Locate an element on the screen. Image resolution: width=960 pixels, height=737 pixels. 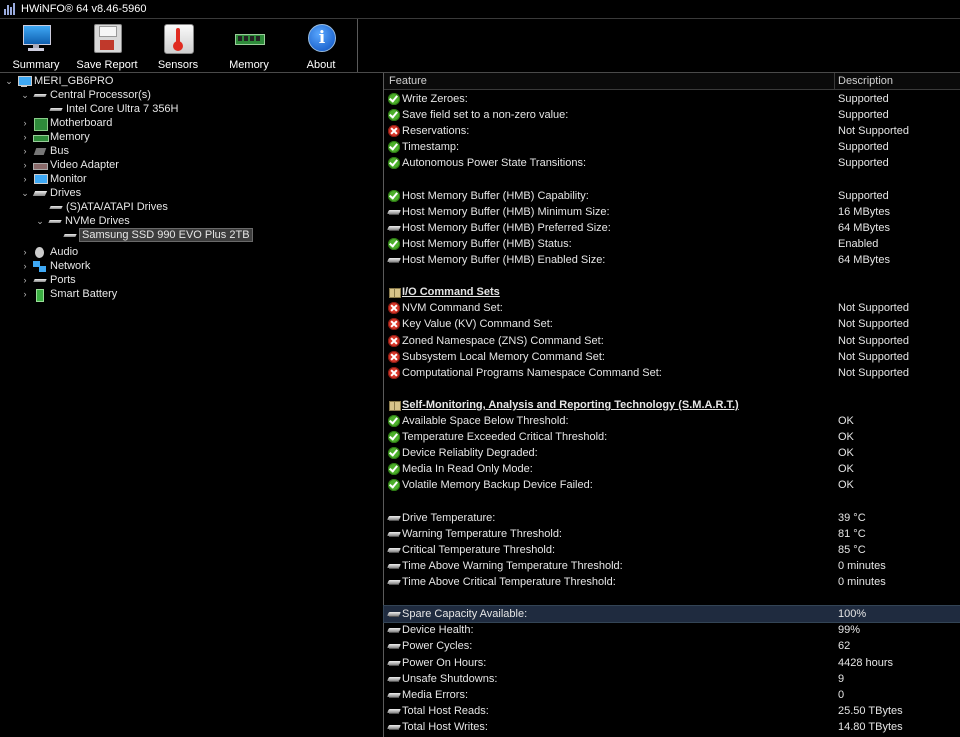
details-row: Write Zeroes: Supported is located at coordinates (672, 99).